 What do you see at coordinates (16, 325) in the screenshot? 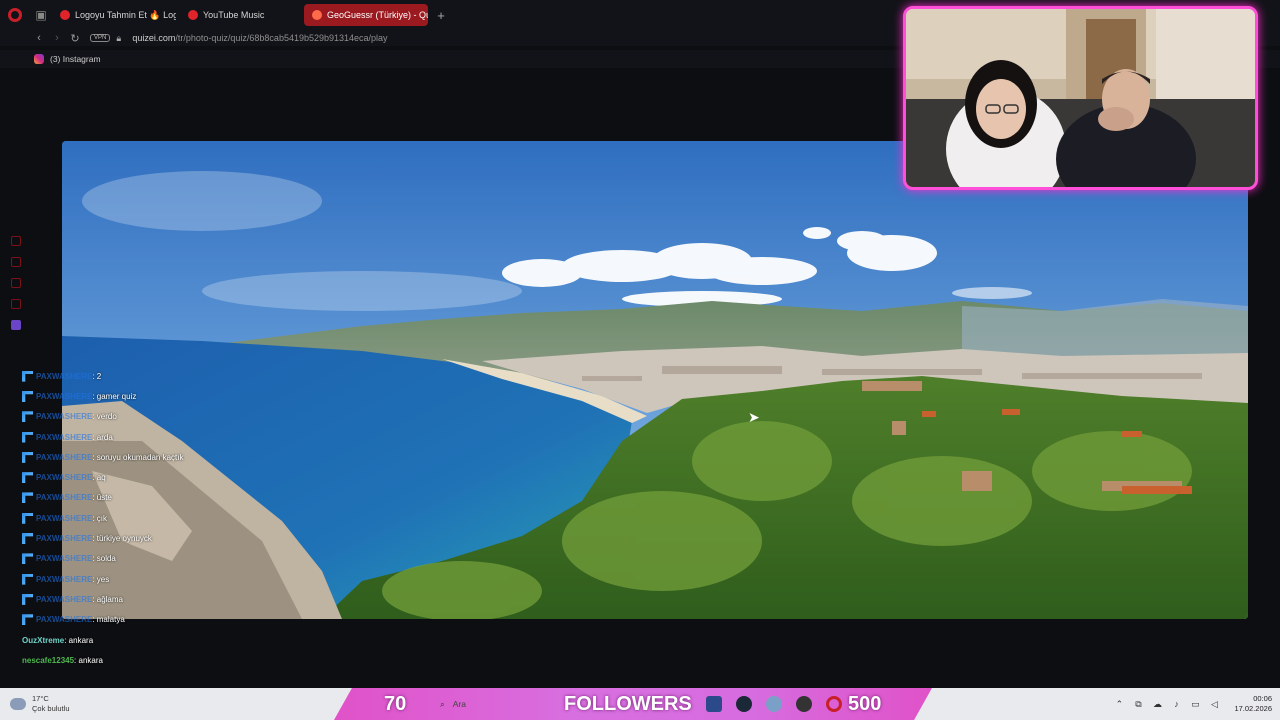
I see `sidebar-twitch-icon` at bounding box center [16, 325].